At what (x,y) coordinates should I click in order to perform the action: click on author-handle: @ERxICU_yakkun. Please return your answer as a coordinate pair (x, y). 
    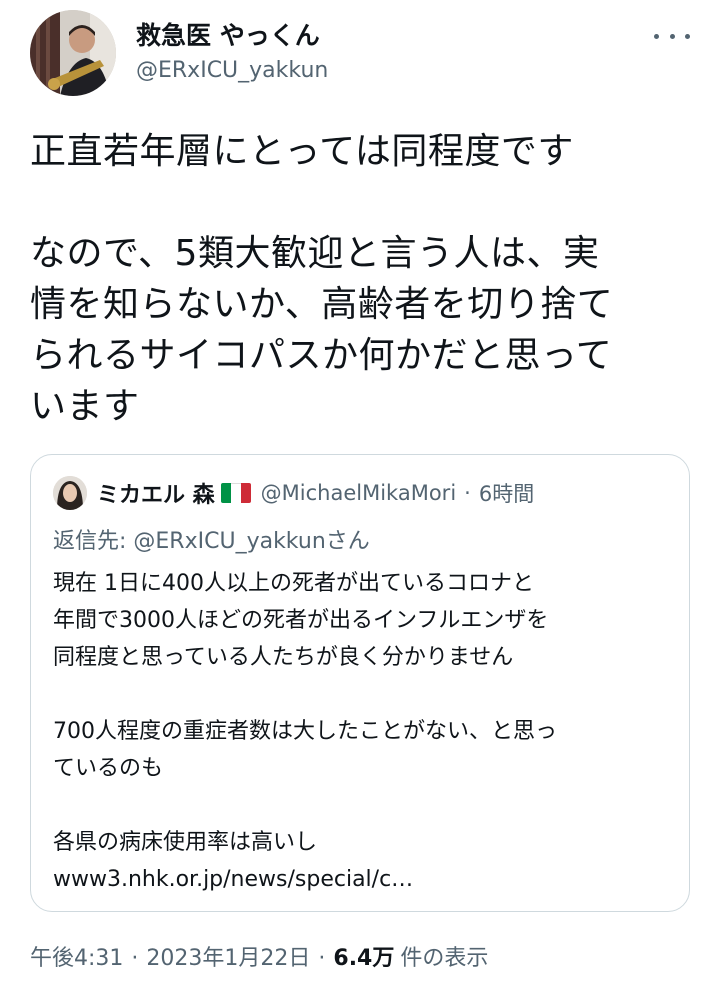
    Looking at the image, I should click on (232, 70).